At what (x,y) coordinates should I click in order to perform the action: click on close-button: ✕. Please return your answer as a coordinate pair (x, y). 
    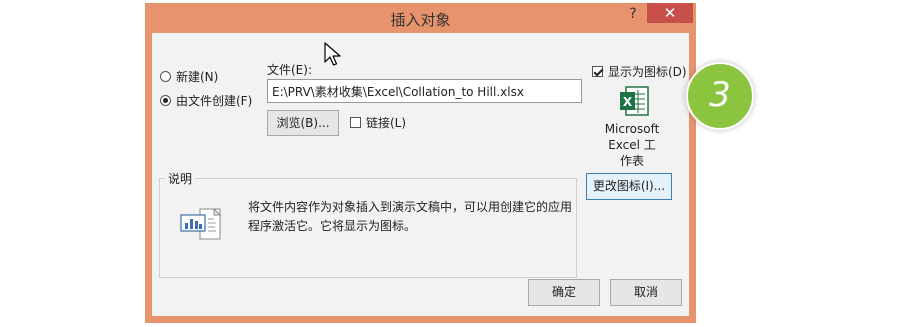
    Looking at the image, I should click on (670, 13).